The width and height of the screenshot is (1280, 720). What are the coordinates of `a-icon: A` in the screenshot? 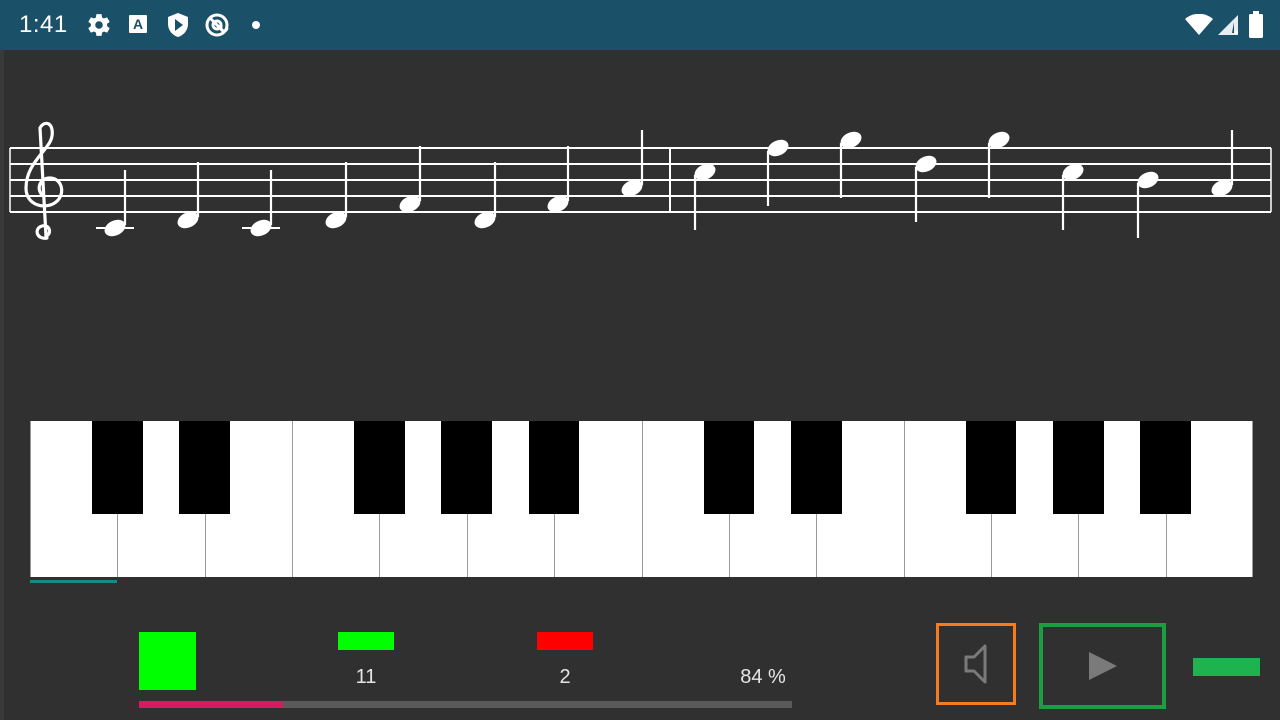 It's located at (138, 24).